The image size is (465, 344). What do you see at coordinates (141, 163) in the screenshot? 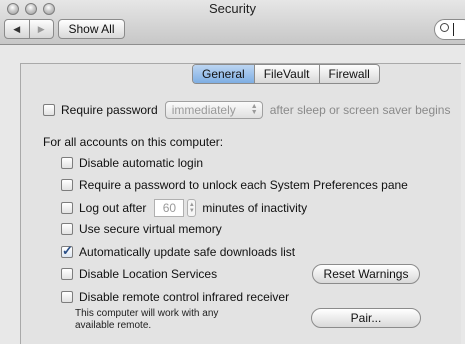
I see `disable-auto-login-label: Disable automatic login` at bounding box center [141, 163].